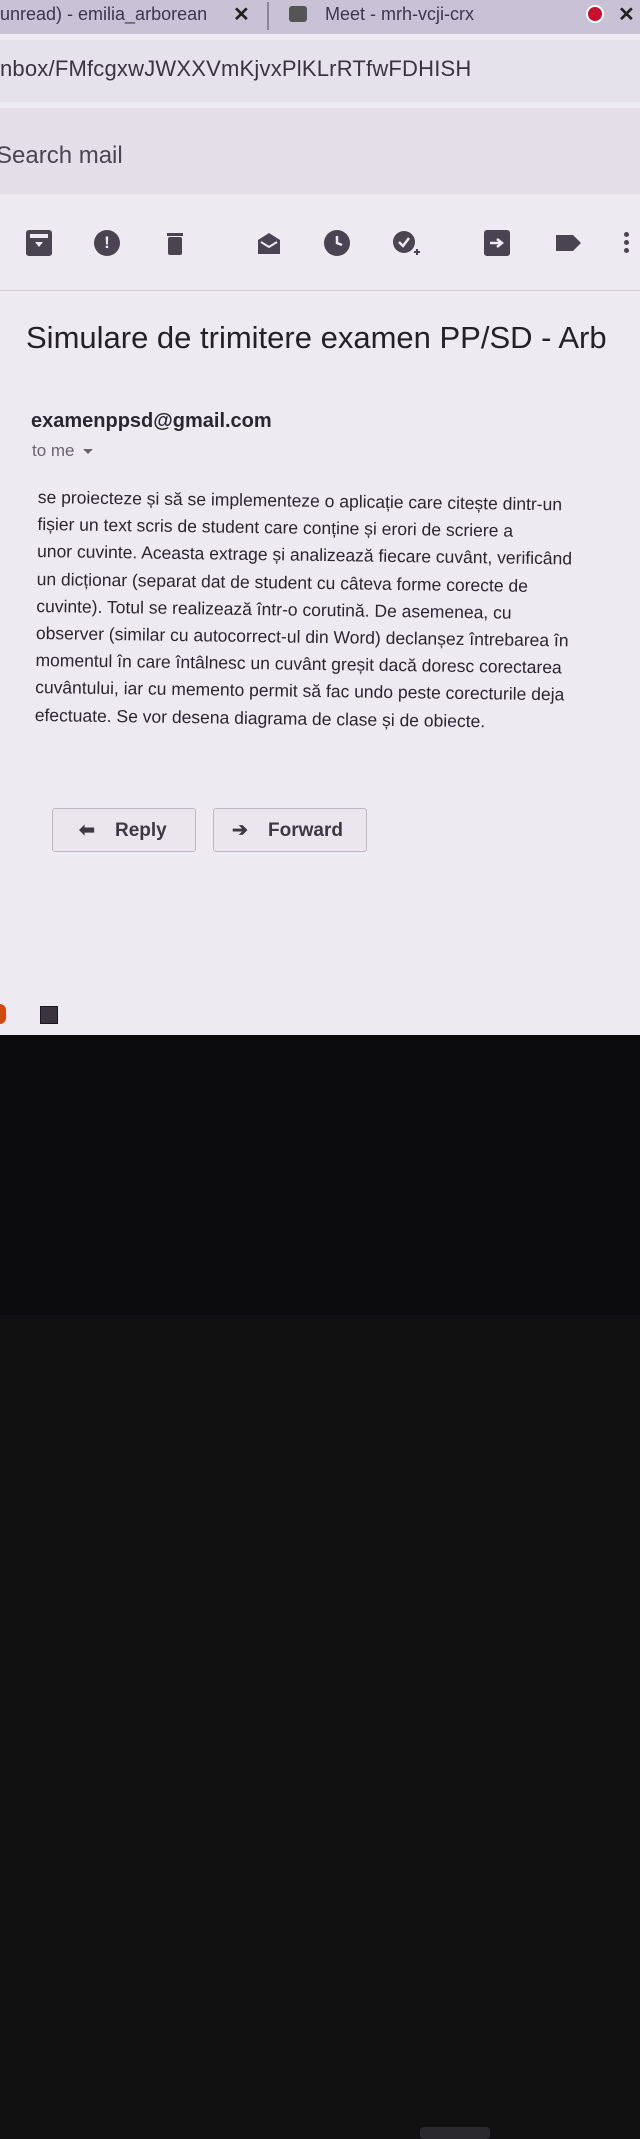 The height and width of the screenshot is (2139, 640). What do you see at coordinates (628, 244) in the screenshot?
I see `more-options-icon` at bounding box center [628, 244].